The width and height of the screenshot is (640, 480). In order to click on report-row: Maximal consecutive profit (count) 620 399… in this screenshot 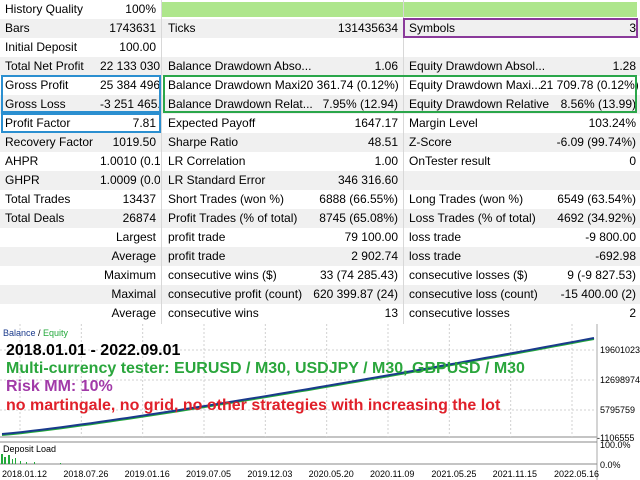, I will do `click(320, 294)`.